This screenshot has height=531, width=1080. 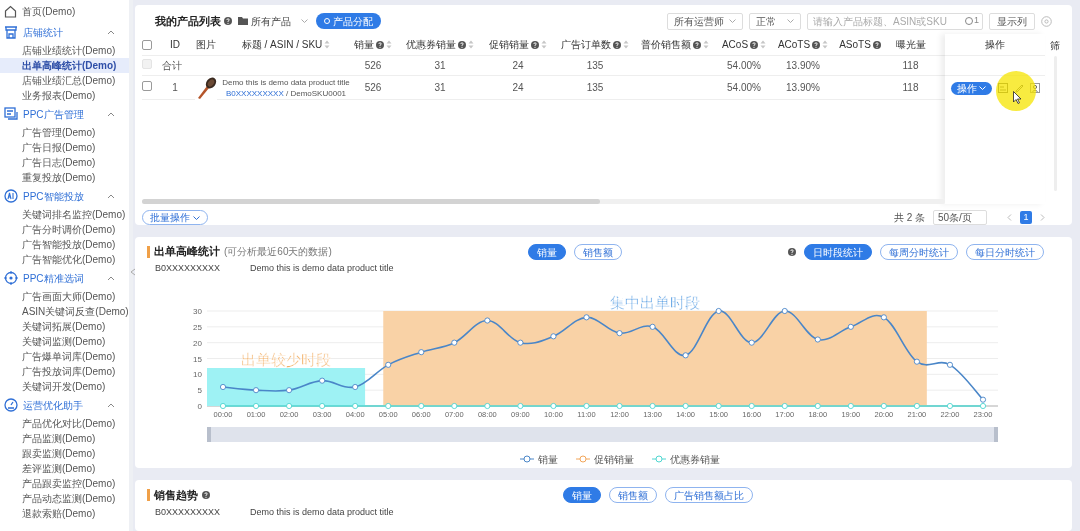 What do you see at coordinates (175, 88) in the screenshot?
I see `table-cell-text: 1` at bounding box center [175, 88].